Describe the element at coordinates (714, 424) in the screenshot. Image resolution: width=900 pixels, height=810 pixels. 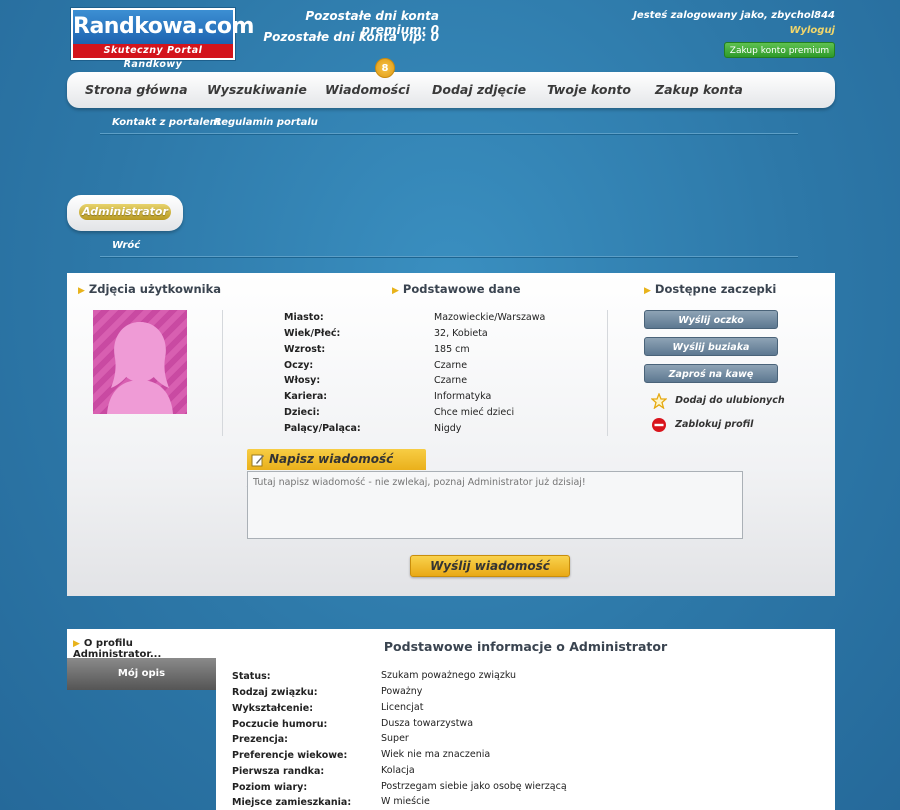
I see `block-profile-label: Zablokuj profil` at that location.